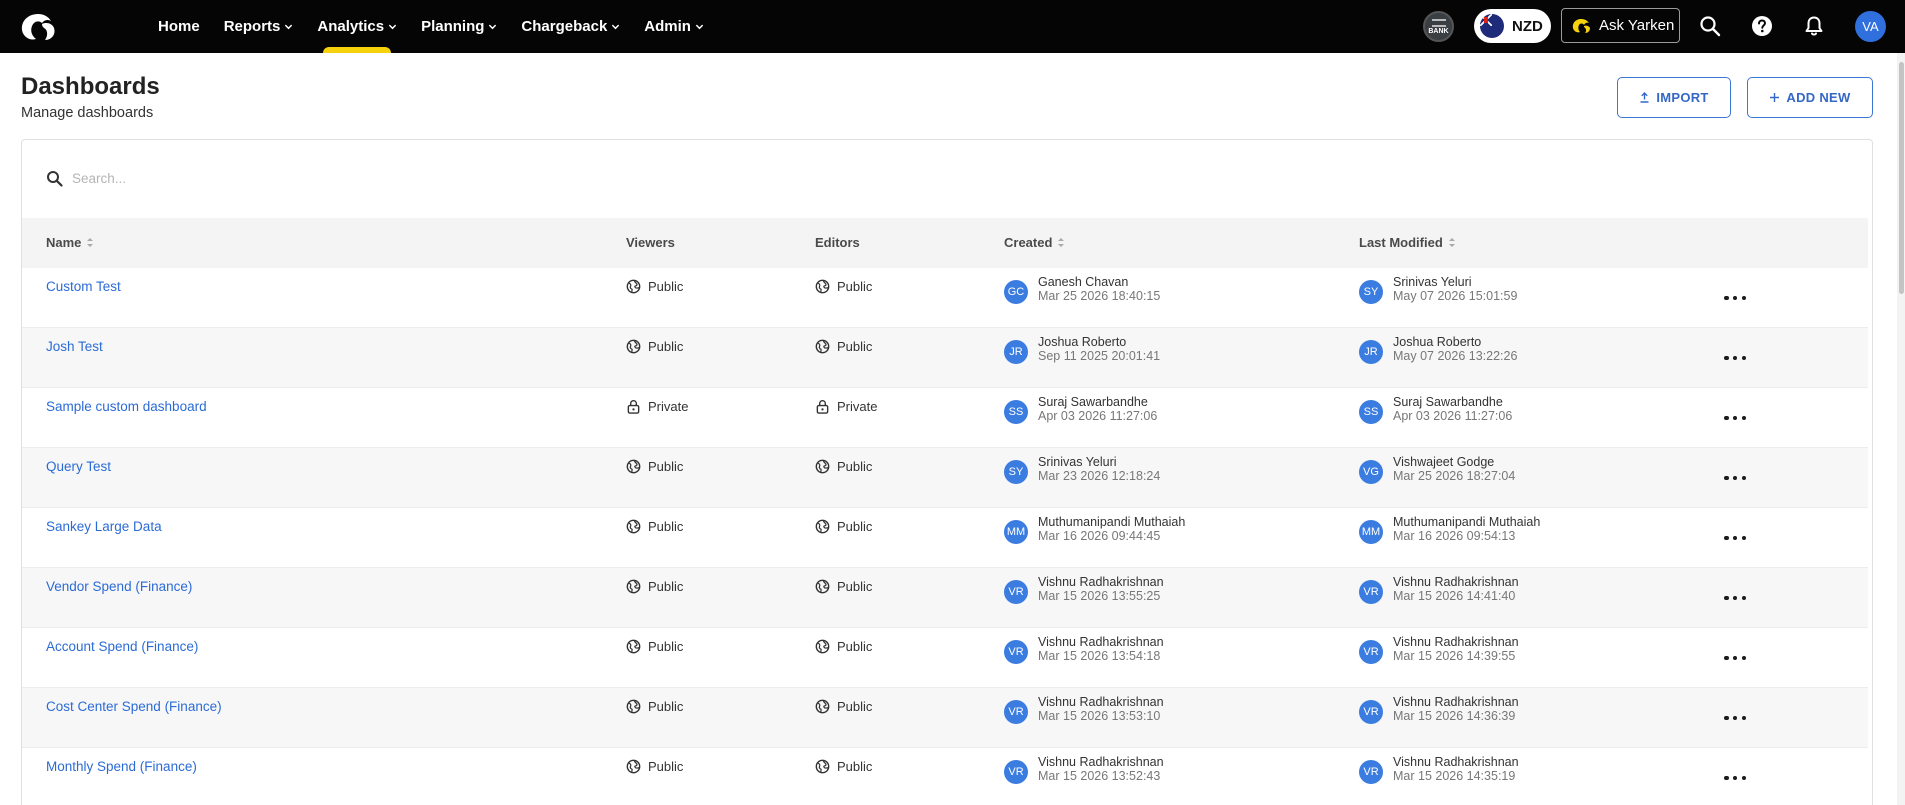 This screenshot has height=805, width=1905. Describe the element at coordinates (1432, 282) in the screenshot. I see `modified-by-name: Srinivas Yeluri` at that location.